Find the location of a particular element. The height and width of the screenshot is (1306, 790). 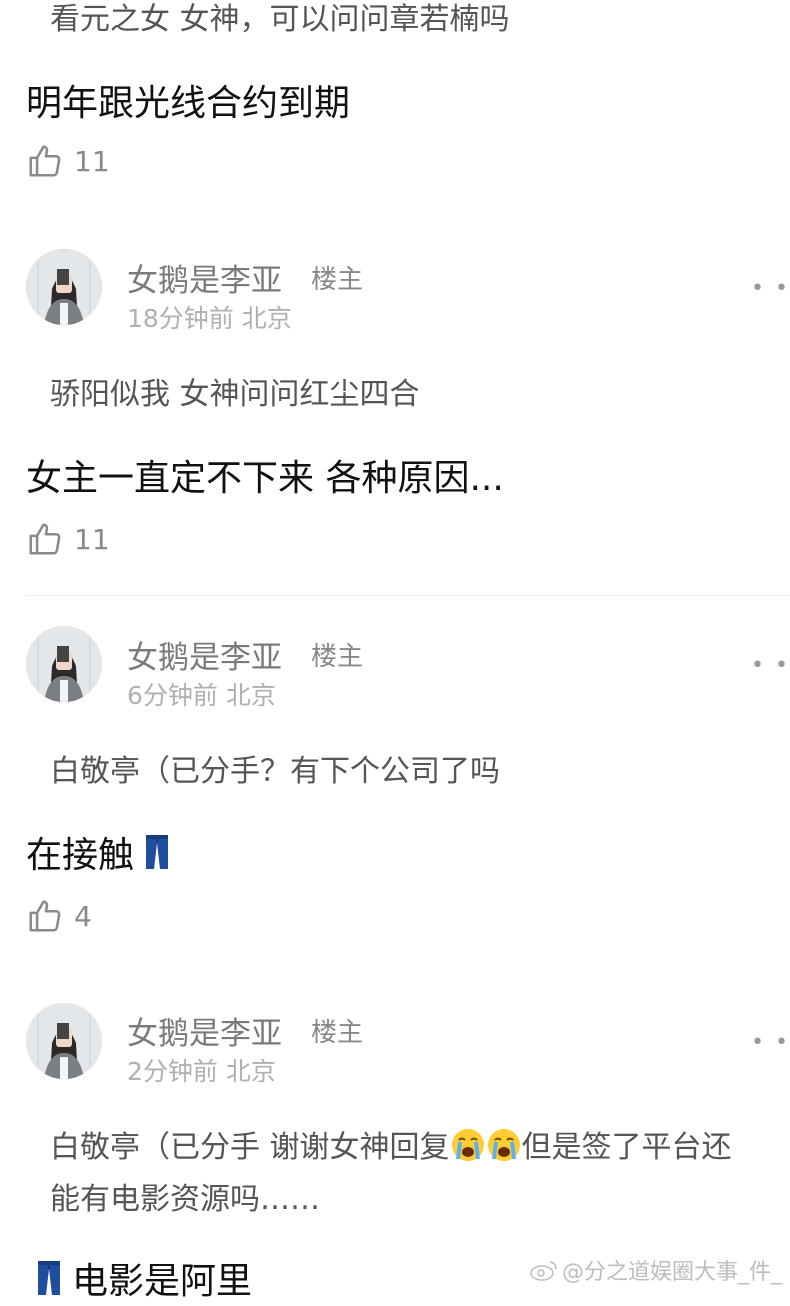

weibo-logo-icon is located at coordinates (543, 1271).